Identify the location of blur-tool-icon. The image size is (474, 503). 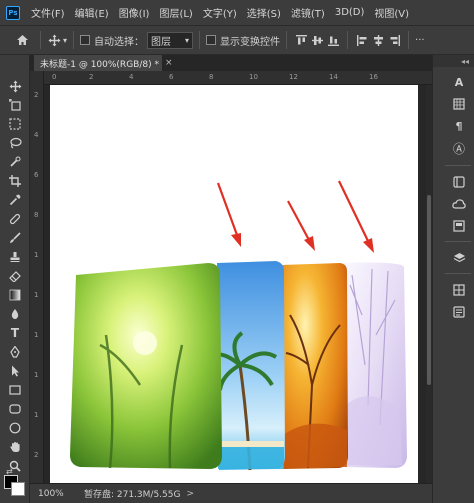
(15, 314).